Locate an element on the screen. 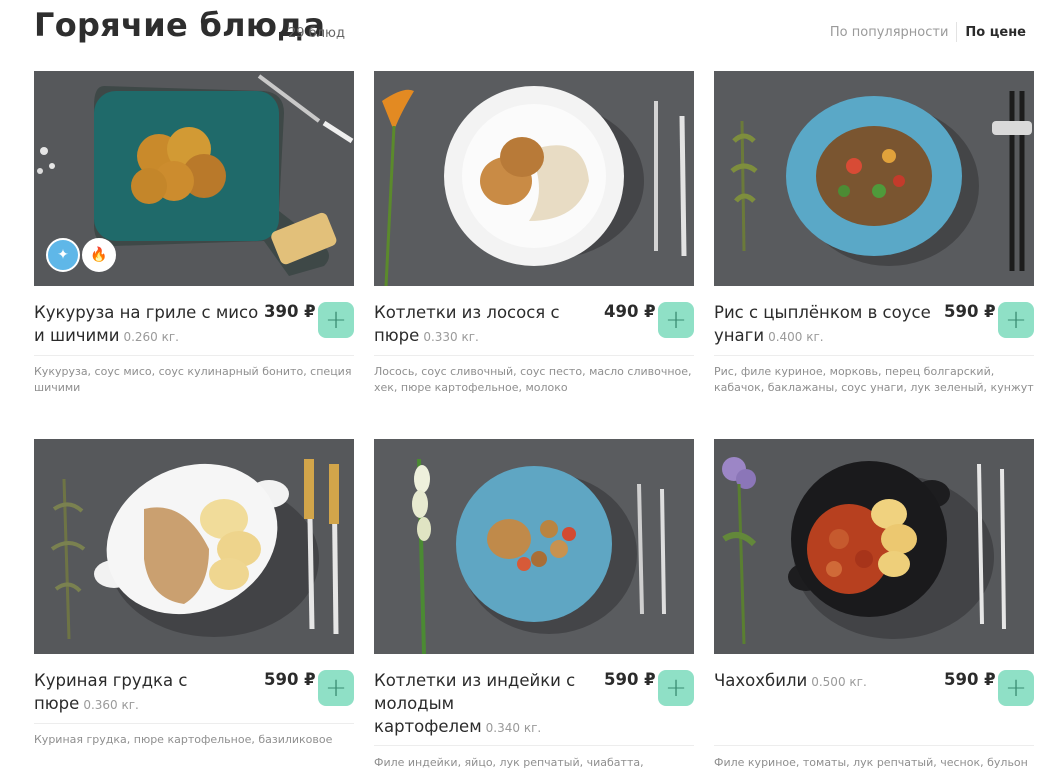  dish-weight: 0.330 кг. is located at coordinates (451, 337).